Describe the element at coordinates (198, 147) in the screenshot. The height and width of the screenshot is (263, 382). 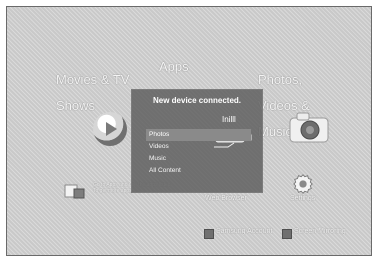
I see `option-videos: Videos` at that location.